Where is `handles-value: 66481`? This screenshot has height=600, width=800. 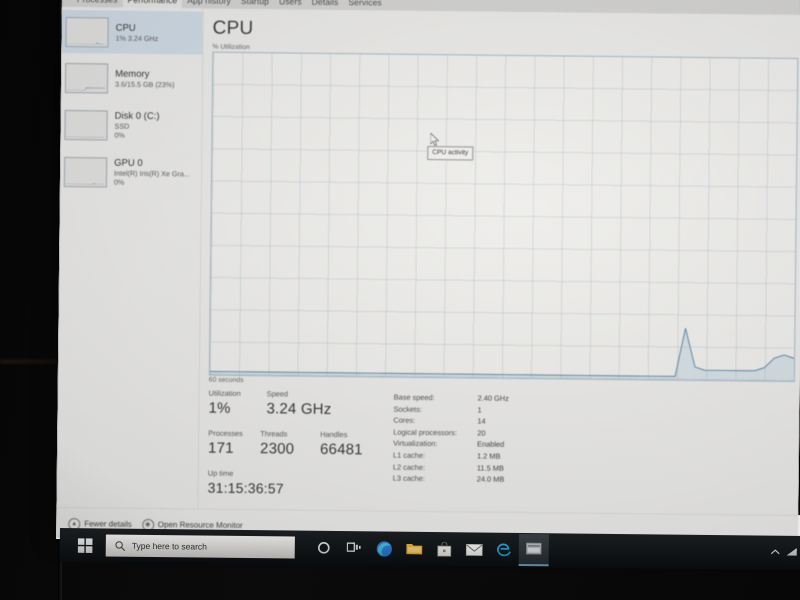
handles-value: 66481 is located at coordinates (341, 449).